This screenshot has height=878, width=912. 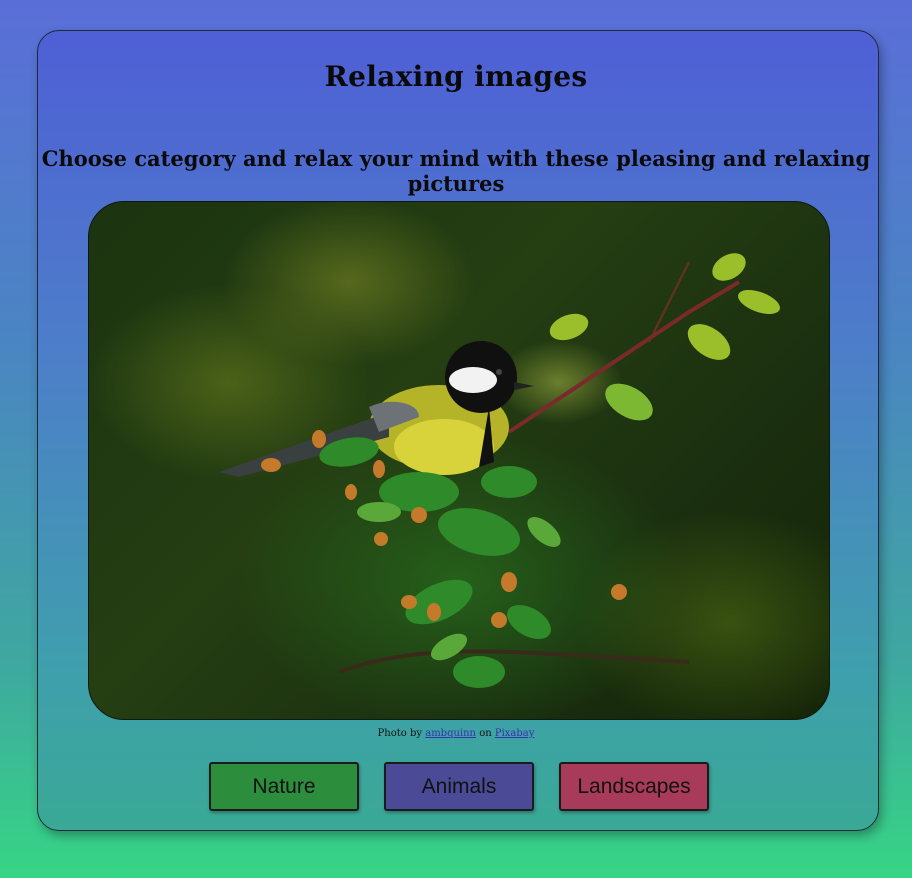 I want to click on nature-button: Nature, so click(x=284, y=786).